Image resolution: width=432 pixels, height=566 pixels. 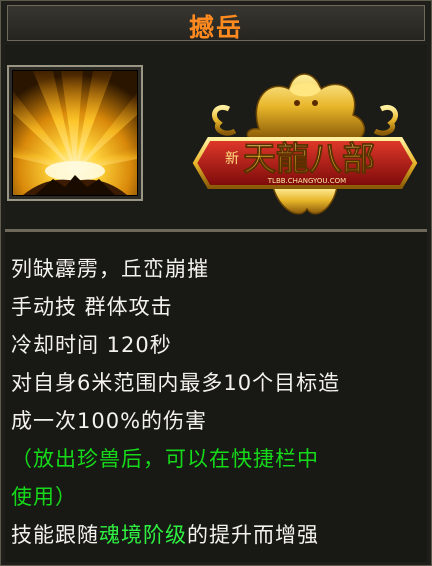 What do you see at coordinates (91, 345) in the screenshot?
I see `cooldown-text: 冷却时间 120秒` at bounding box center [91, 345].